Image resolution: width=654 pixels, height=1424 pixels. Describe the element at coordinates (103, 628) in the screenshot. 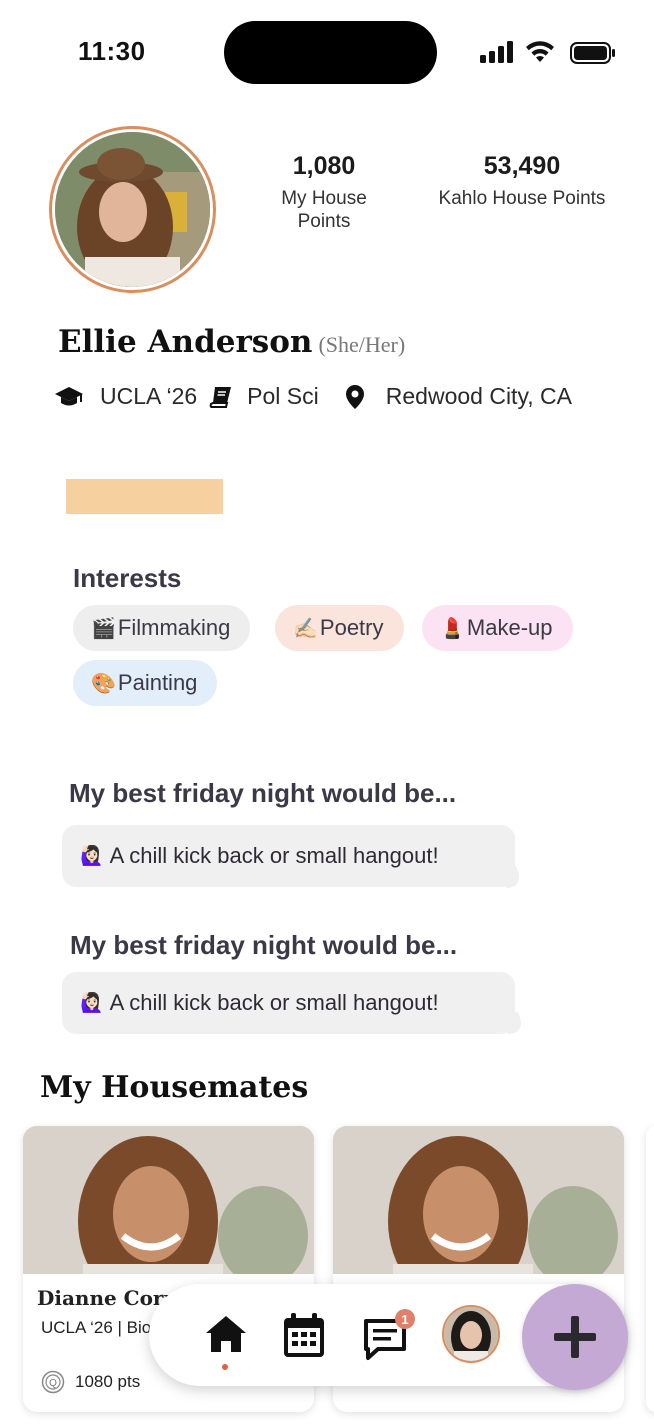

I see `interest-emoji: 🎬` at that location.